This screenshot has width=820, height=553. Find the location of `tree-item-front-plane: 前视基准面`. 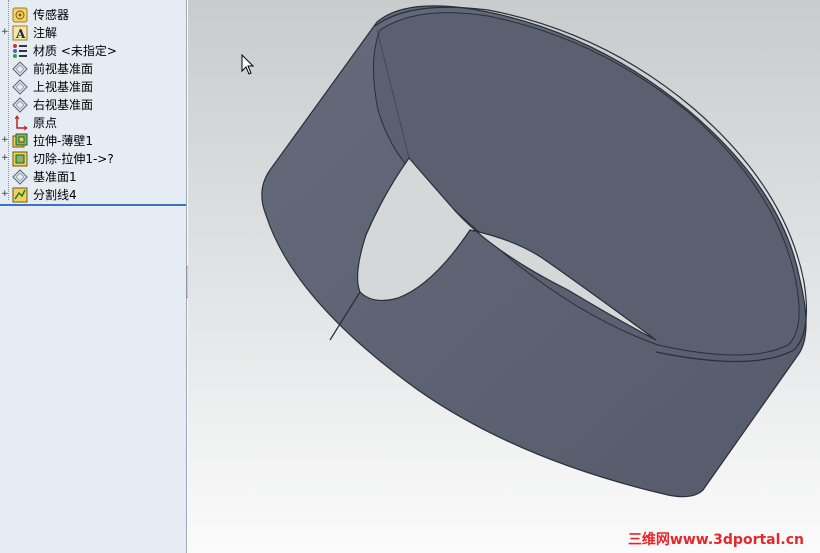

tree-item-front-plane: 前视基准面 is located at coordinates (93, 69).